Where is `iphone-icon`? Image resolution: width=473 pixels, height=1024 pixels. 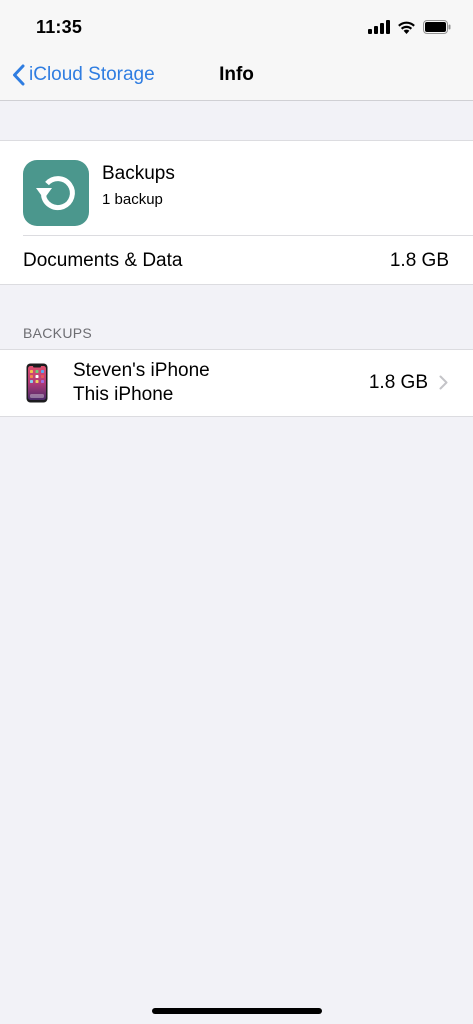 iphone-icon is located at coordinates (37, 383).